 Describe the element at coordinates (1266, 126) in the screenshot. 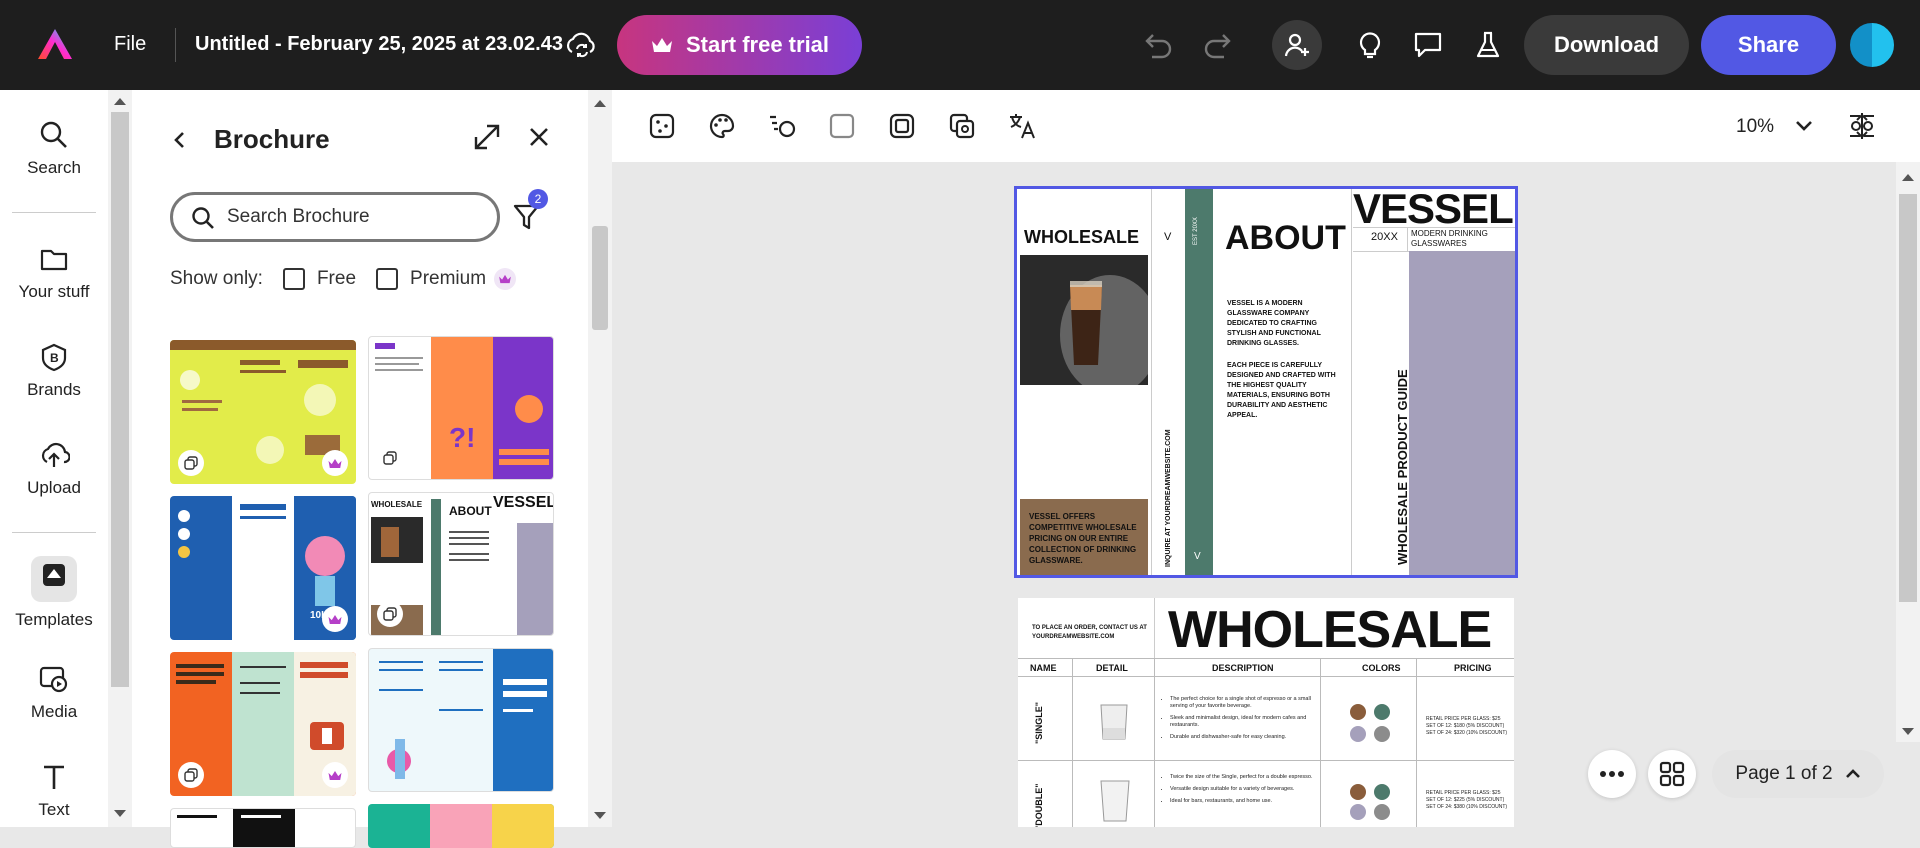

I see `canvas-toolbar` at that location.